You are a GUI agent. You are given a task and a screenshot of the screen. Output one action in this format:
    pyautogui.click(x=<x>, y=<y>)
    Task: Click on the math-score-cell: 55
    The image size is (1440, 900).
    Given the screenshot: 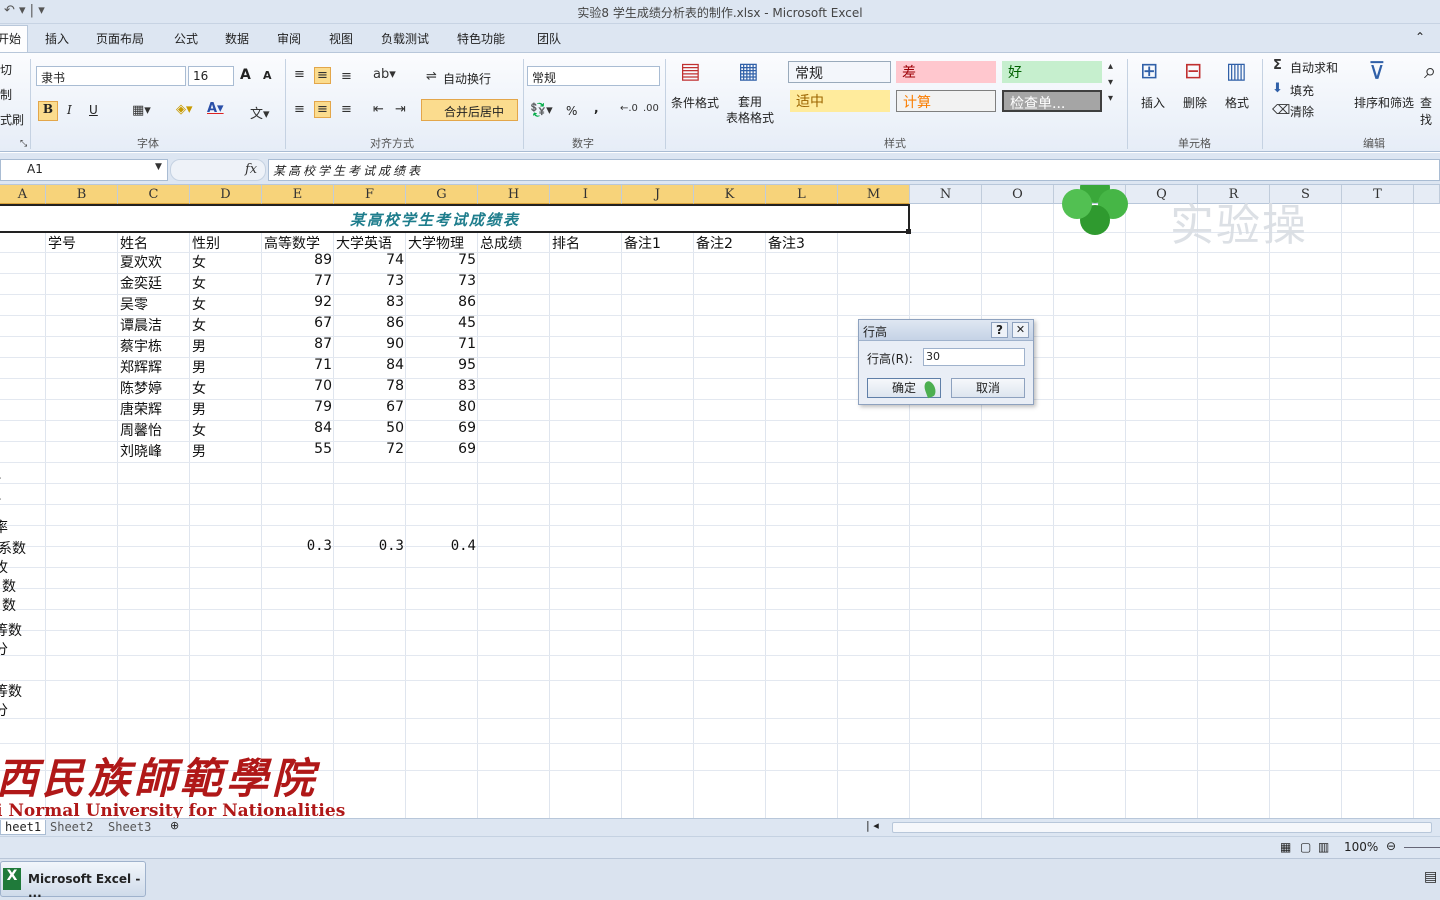 What is the action you would take?
    pyautogui.click(x=297, y=449)
    